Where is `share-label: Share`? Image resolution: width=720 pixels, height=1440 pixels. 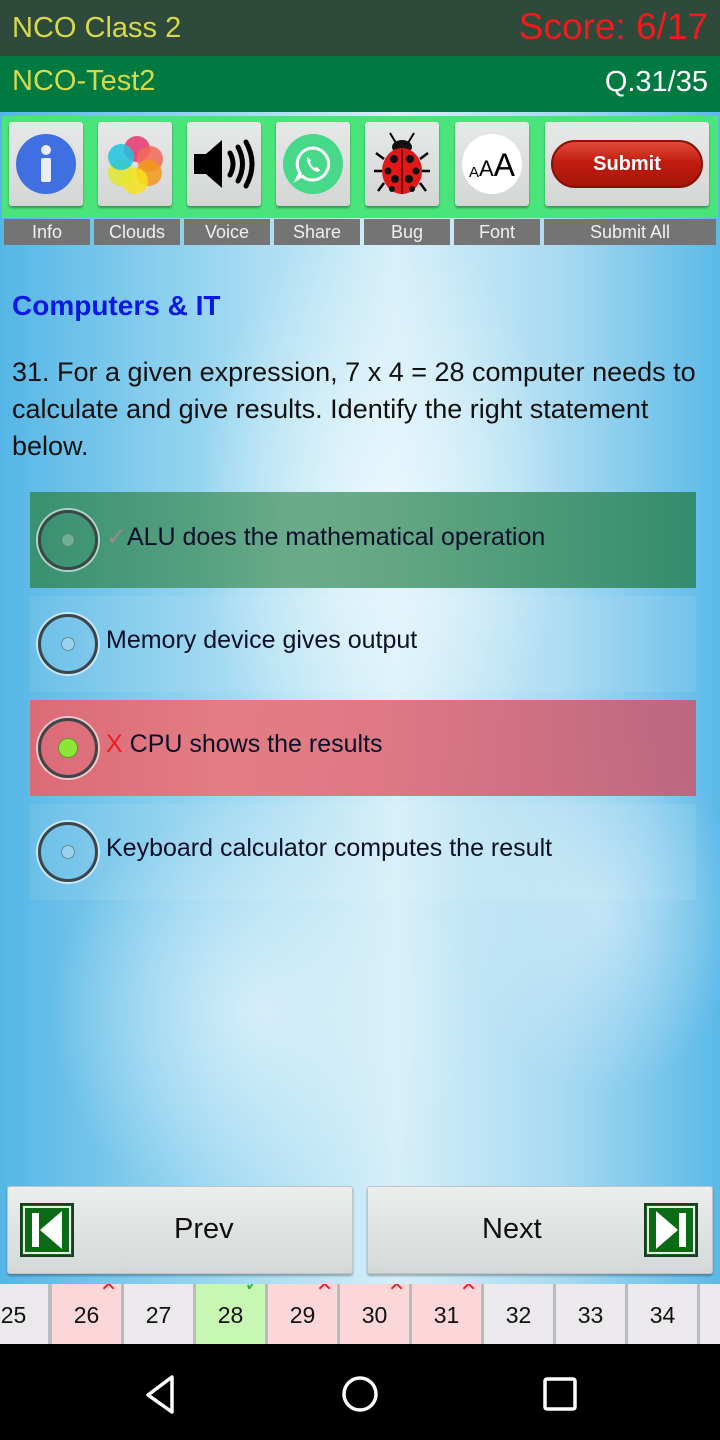
share-label: Share is located at coordinates (317, 232).